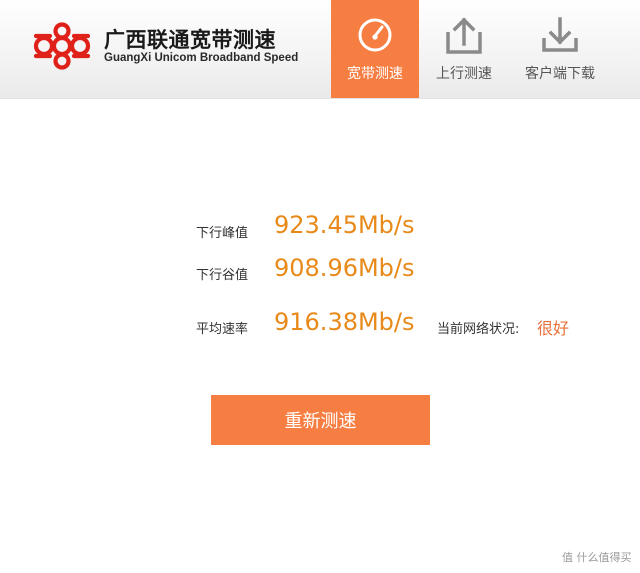 This screenshot has width=640, height=573. Describe the element at coordinates (375, 74) in the screenshot. I see `tab-label: 宽带测速` at that location.